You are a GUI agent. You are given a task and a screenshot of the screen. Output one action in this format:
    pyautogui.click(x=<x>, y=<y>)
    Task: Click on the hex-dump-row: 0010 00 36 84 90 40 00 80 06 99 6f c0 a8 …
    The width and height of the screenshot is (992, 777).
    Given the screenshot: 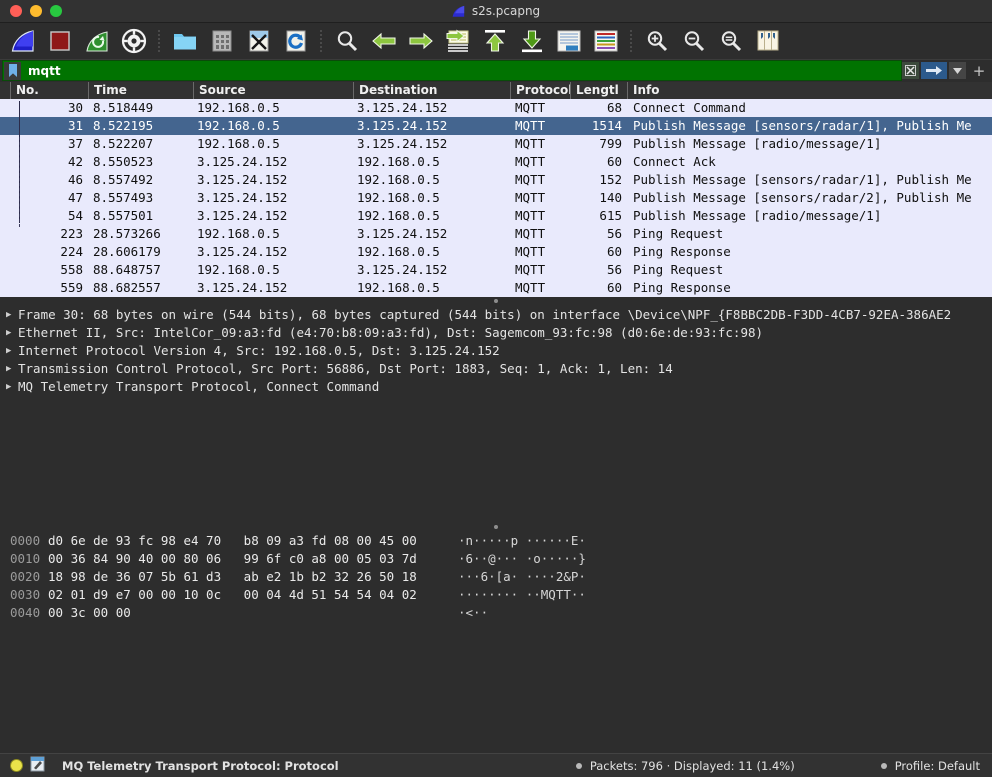 What is the action you would take?
    pyautogui.click(x=496, y=559)
    